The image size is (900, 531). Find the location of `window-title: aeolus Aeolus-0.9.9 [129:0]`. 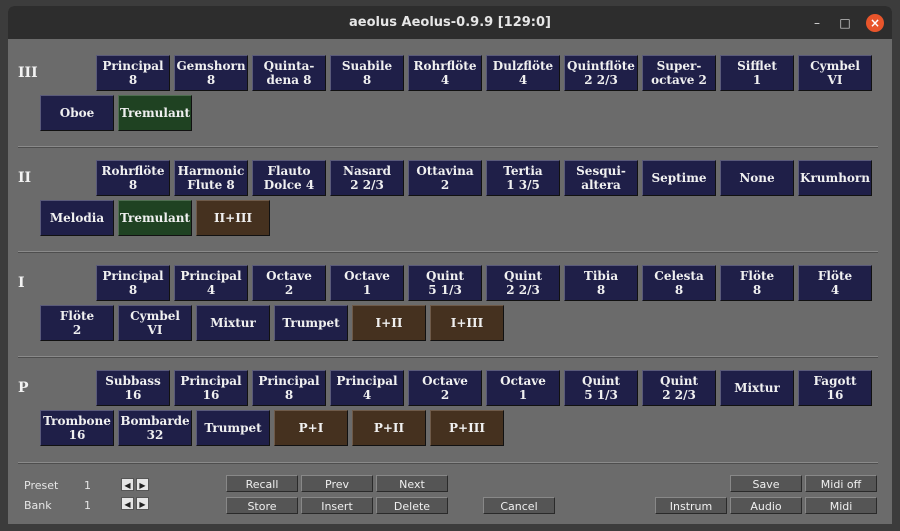

window-title: aeolus Aeolus-0.9.9 [129:0] is located at coordinates (450, 22).